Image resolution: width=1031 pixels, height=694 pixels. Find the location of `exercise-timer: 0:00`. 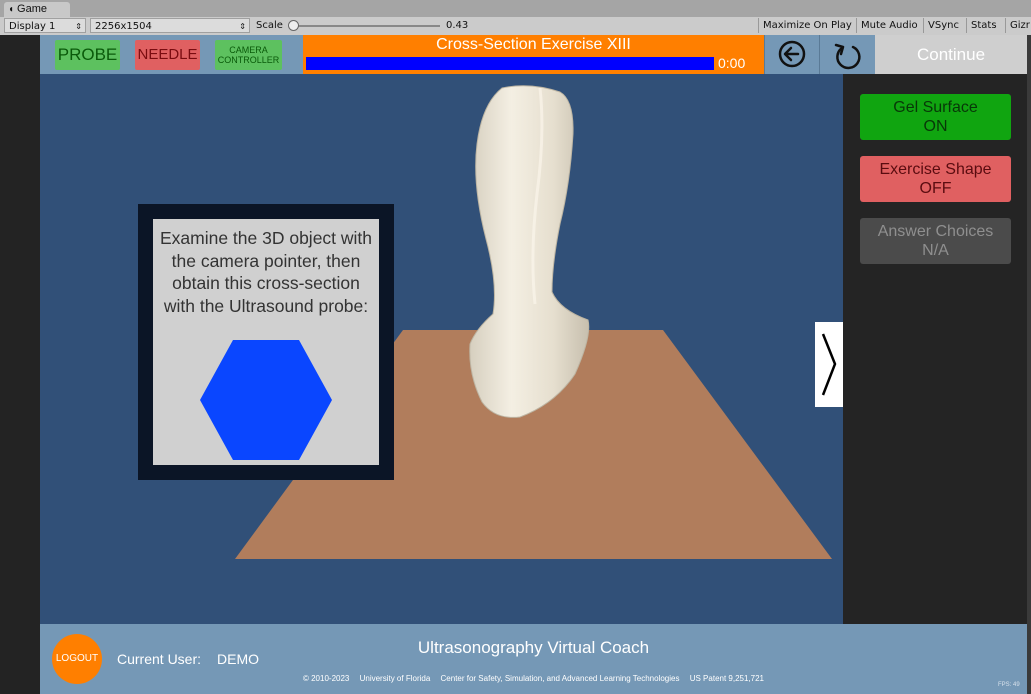

exercise-timer: 0:00 is located at coordinates (732, 63).